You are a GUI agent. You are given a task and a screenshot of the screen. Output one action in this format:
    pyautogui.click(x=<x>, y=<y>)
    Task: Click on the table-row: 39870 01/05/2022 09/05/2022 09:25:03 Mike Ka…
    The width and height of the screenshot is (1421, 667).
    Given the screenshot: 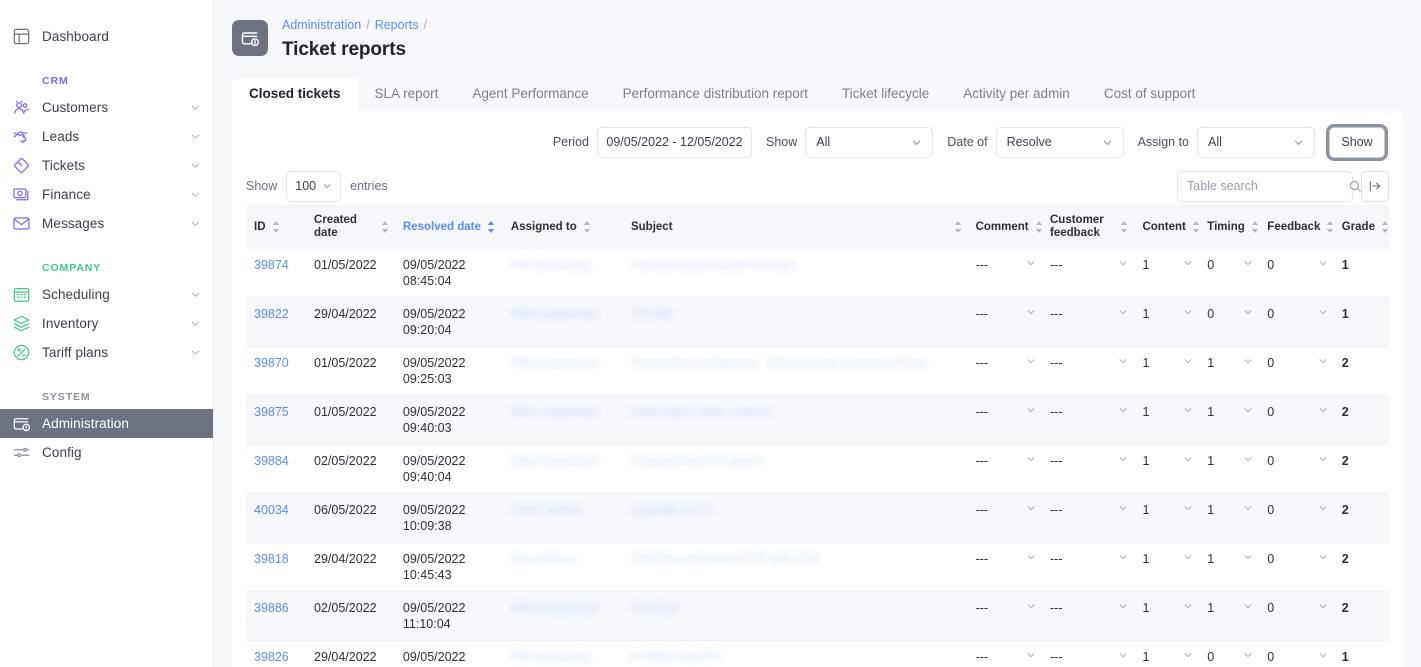 What is the action you would take?
    pyautogui.click(x=817, y=371)
    